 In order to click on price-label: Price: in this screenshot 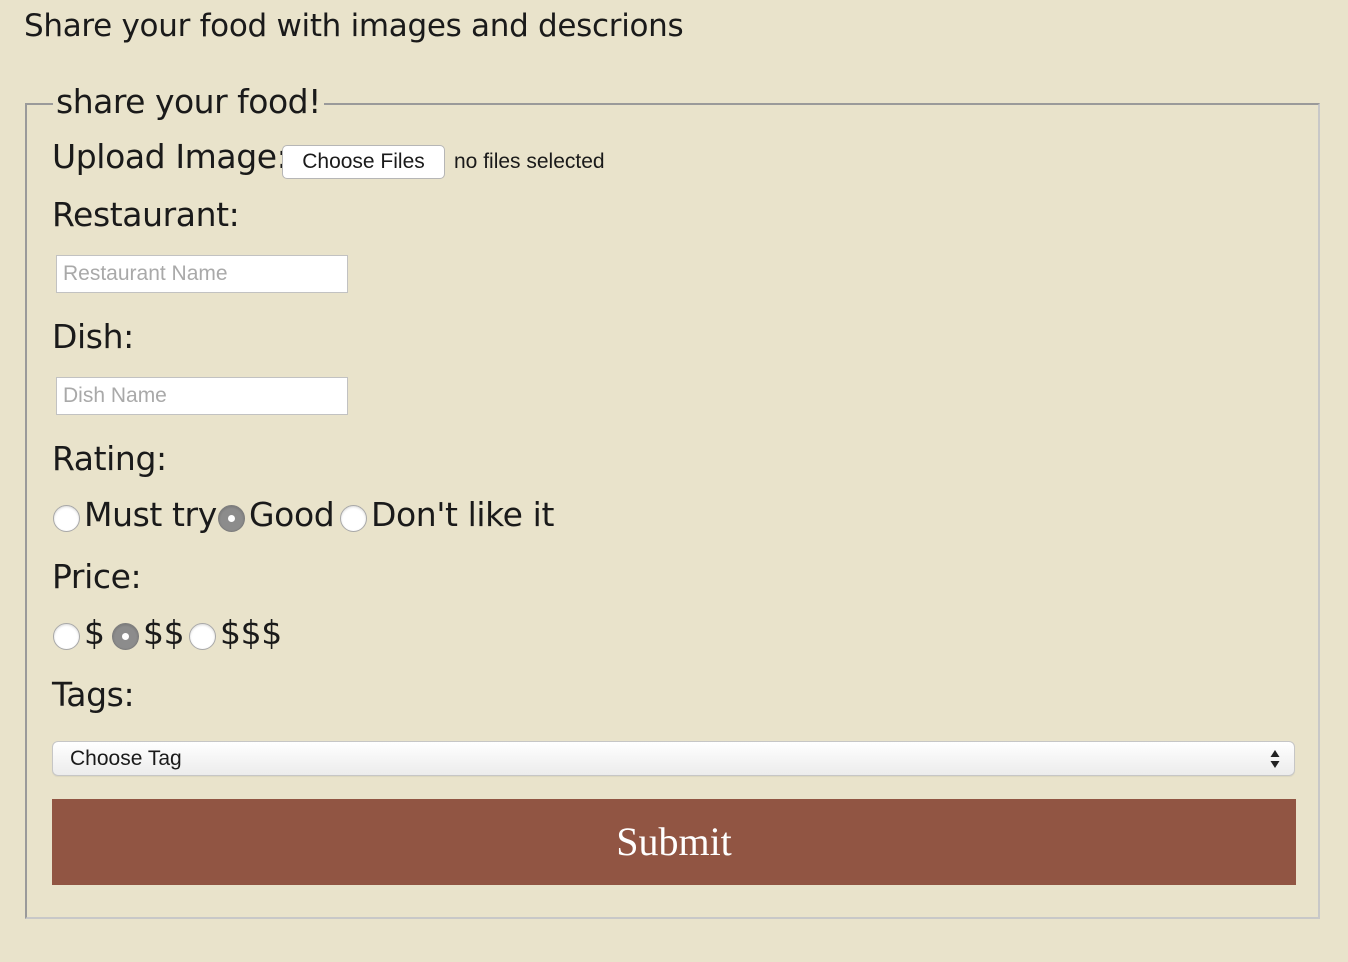, I will do `click(97, 576)`.